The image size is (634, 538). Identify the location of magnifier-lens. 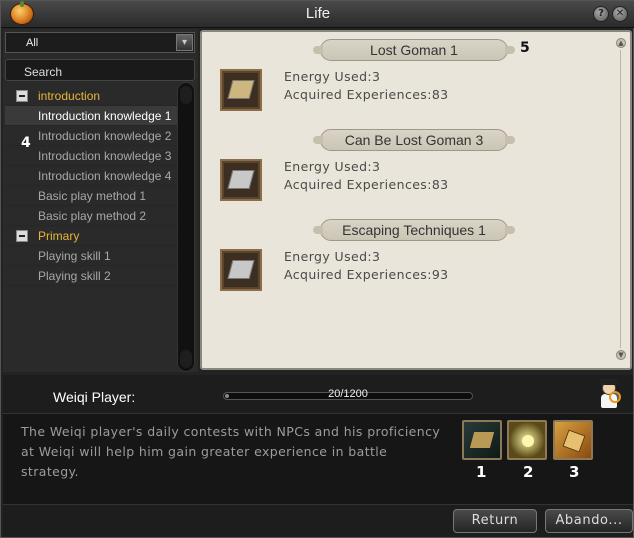
(615, 397).